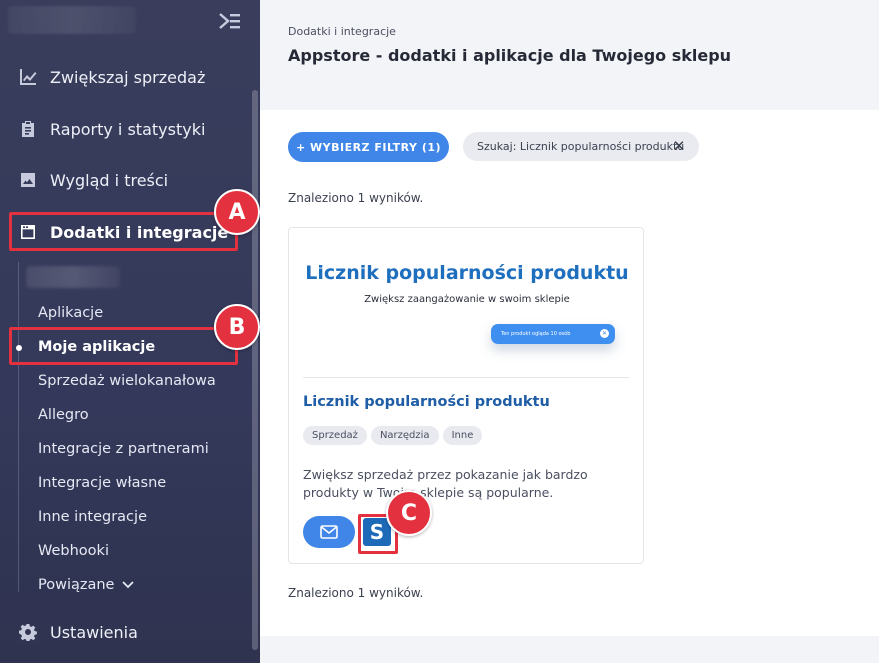 The image size is (879, 663). Describe the element at coordinates (467, 273) in the screenshot. I see `banner-title: Licznik popularności produktu` at that location.